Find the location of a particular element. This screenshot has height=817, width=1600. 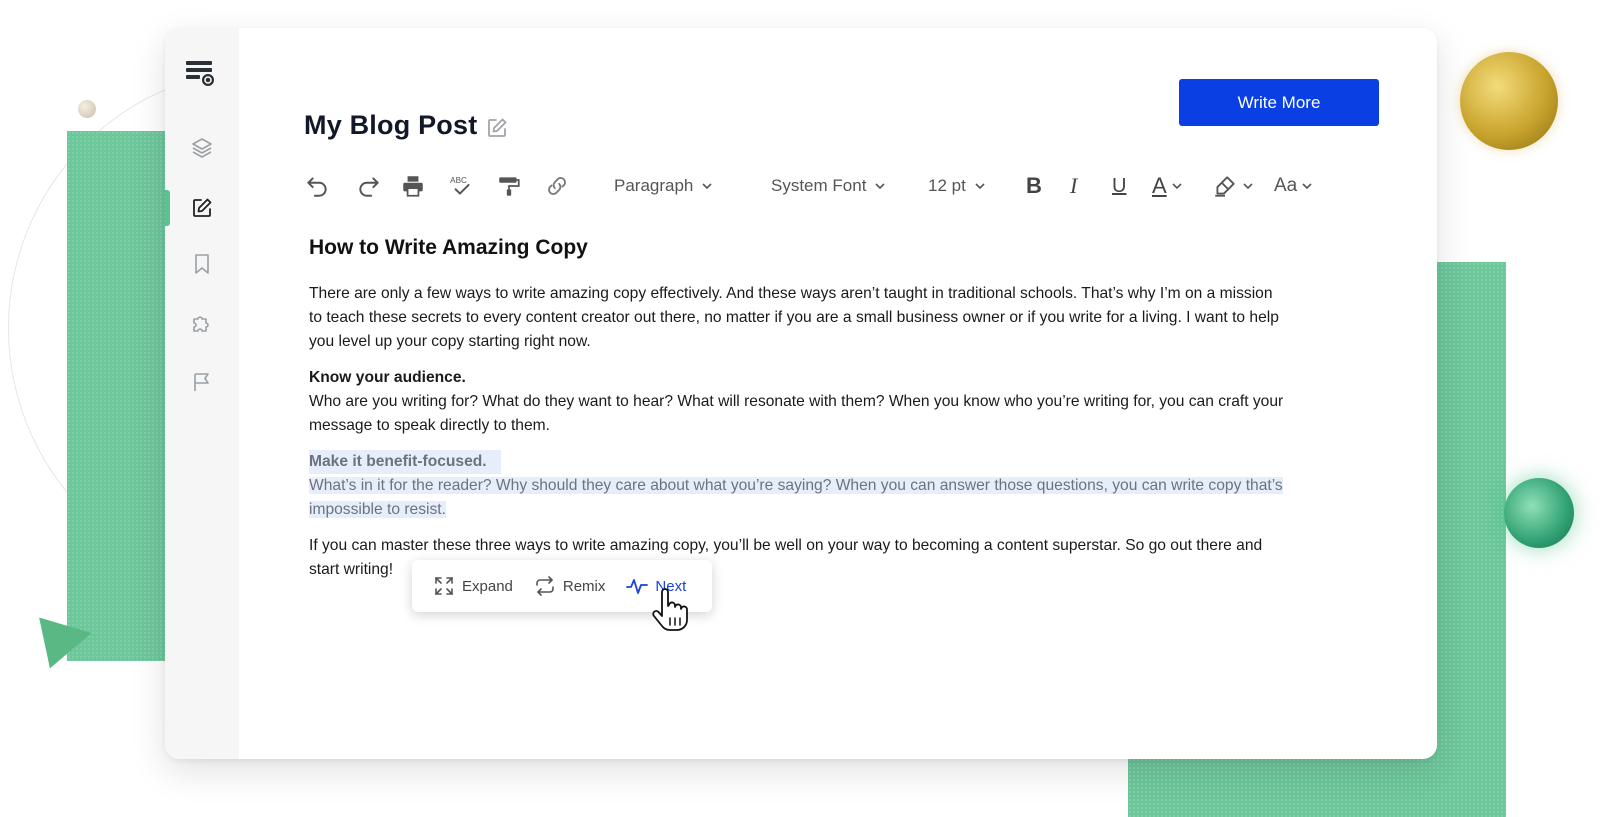

undo-button is located at coordinates (317, 186).